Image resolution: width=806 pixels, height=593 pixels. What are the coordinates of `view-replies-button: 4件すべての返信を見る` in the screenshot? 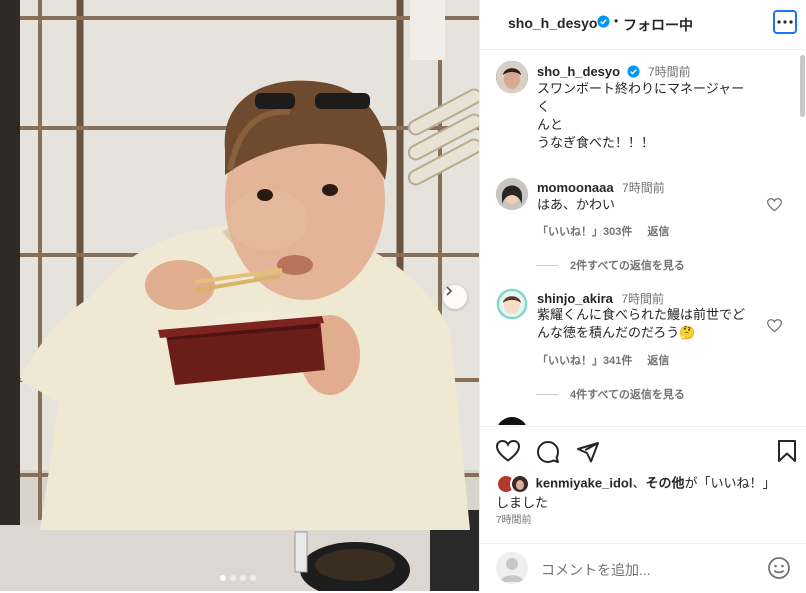 It's located at (610, 394).